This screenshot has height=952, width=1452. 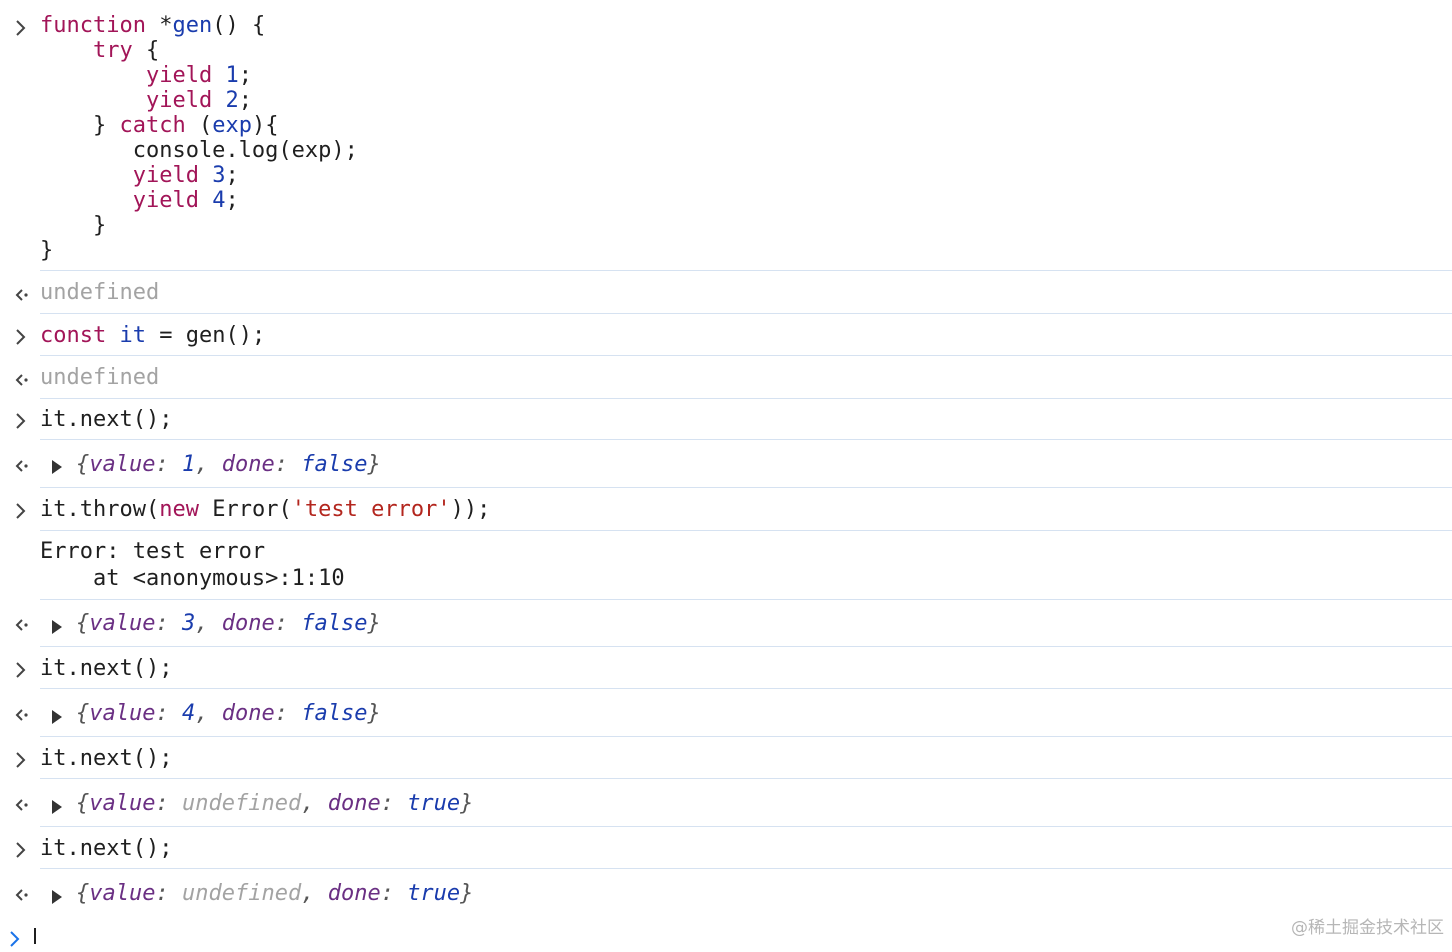 I want to click on console-log-stack: at <anonymous>:1:10, so click(x=192, y=578).